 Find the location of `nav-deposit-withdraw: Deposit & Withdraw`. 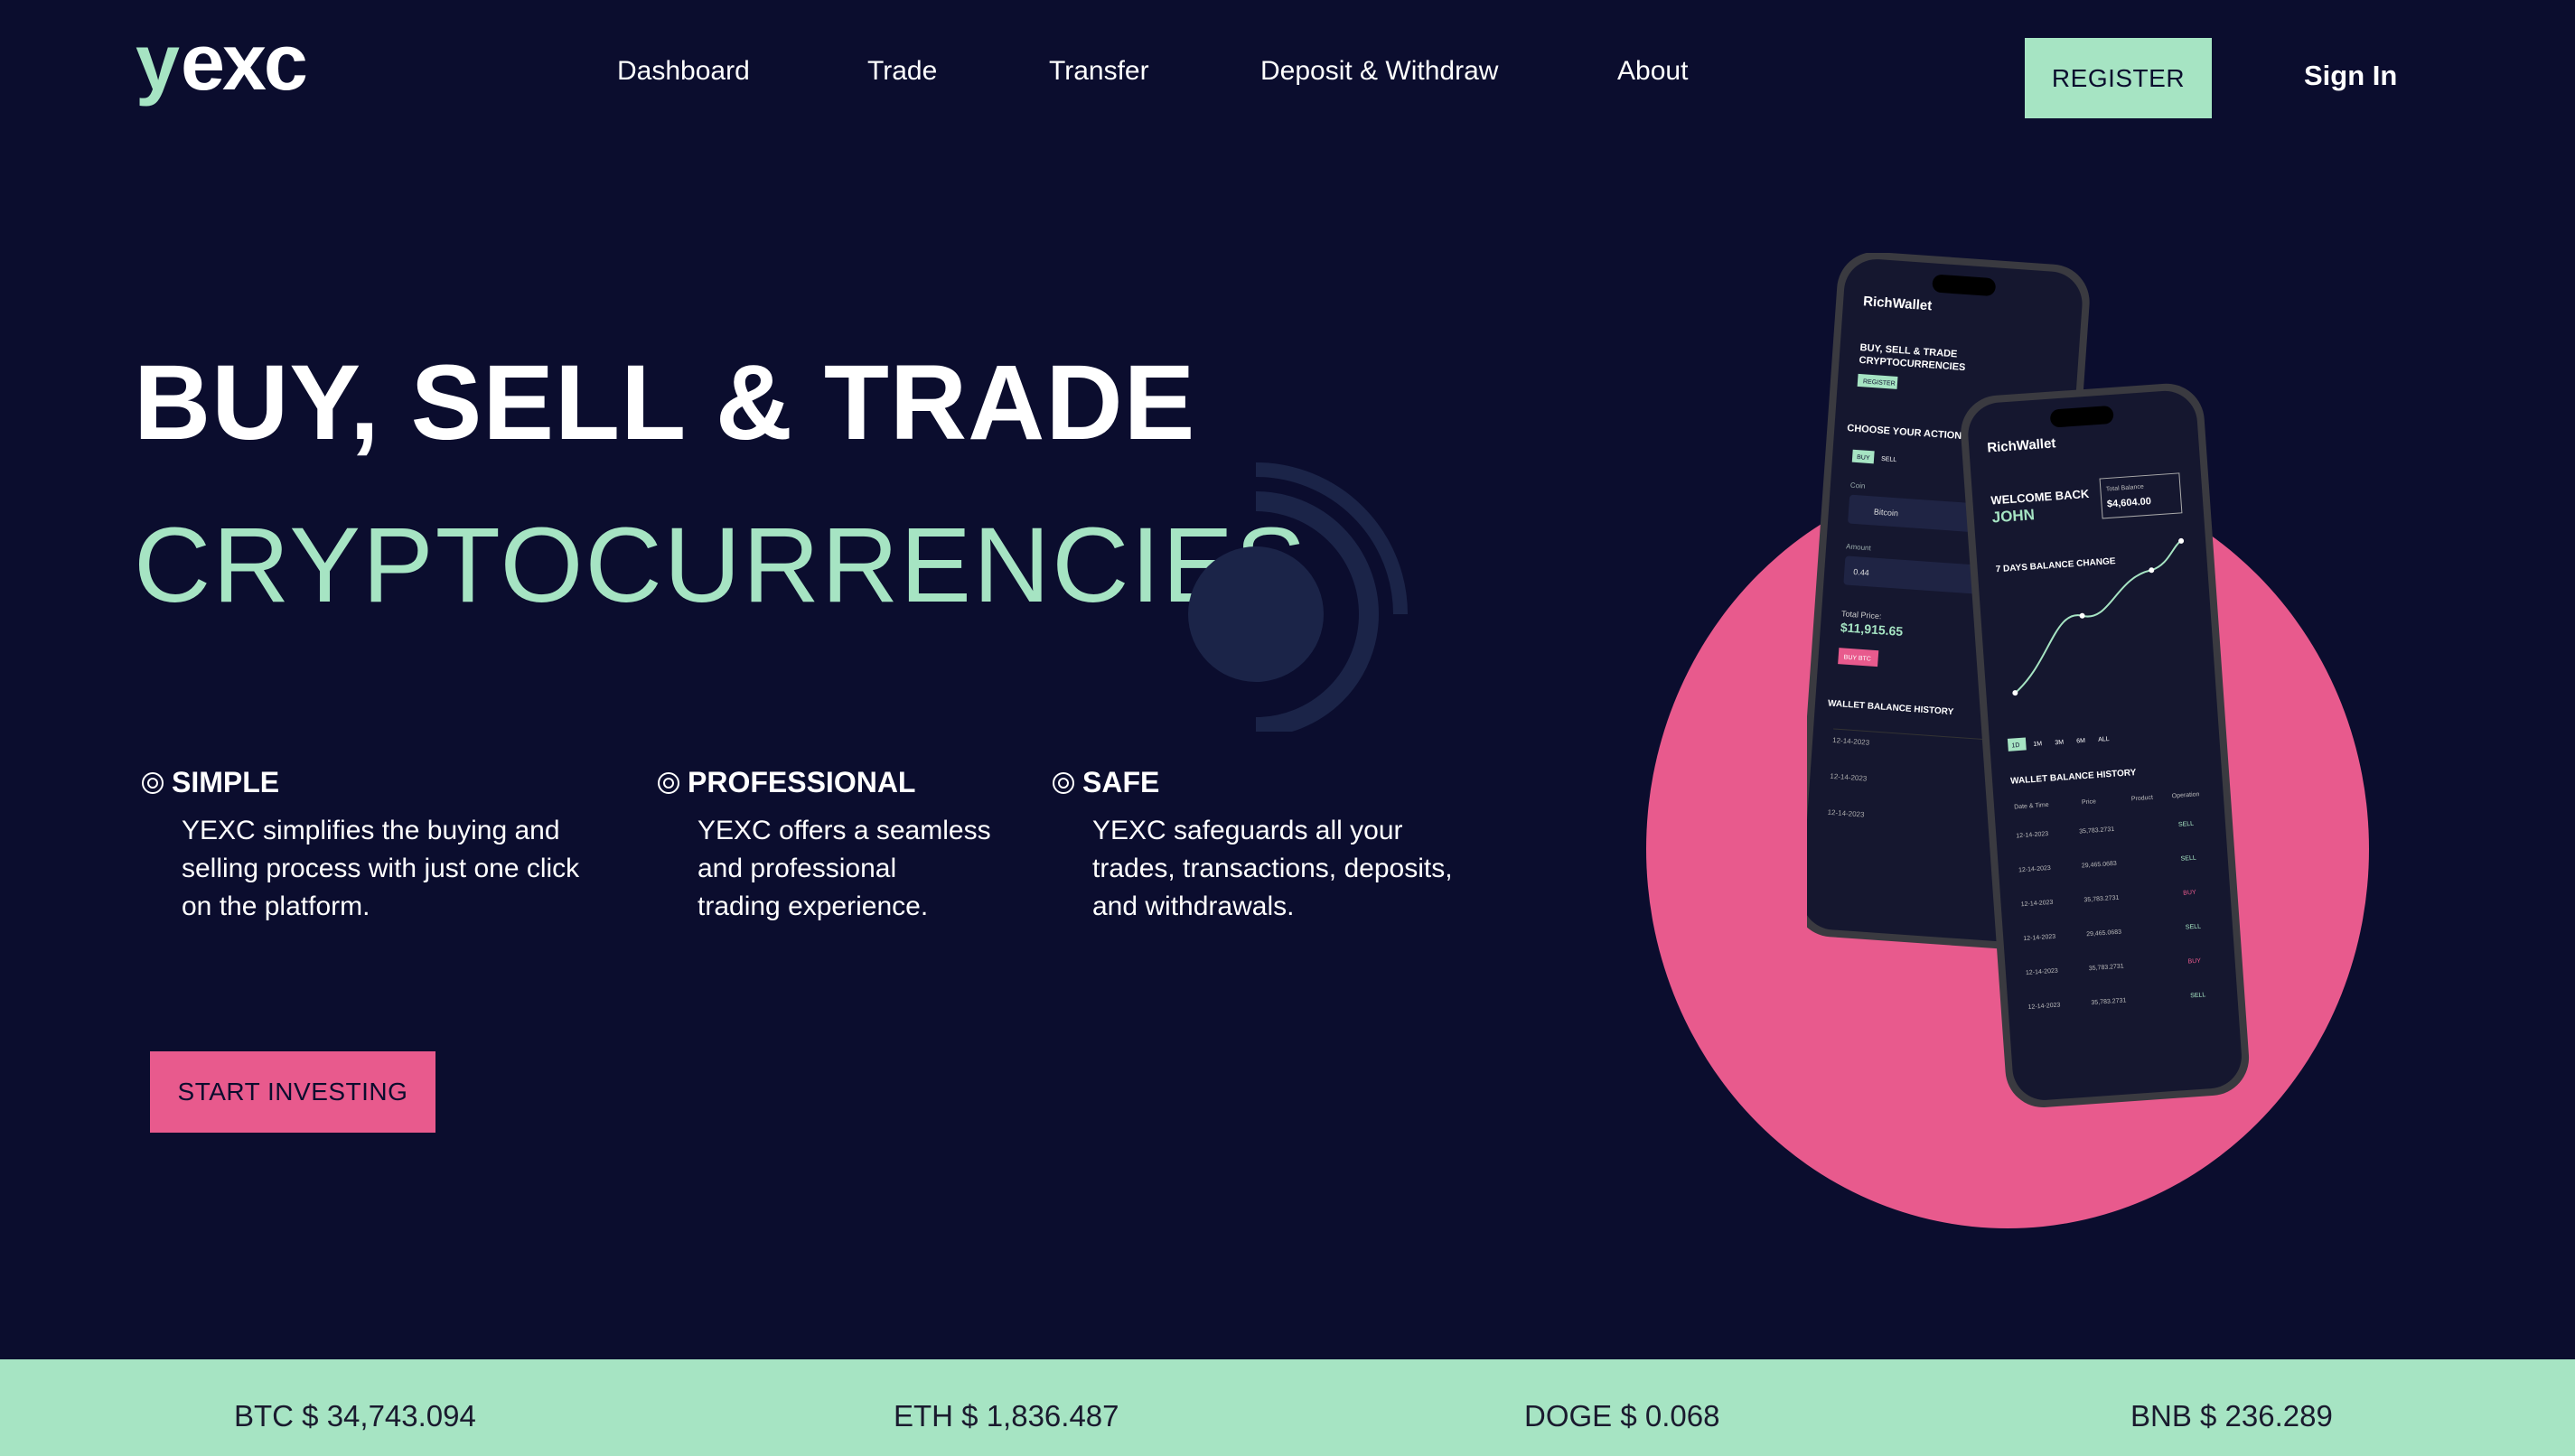

nav-deposit-withdraw: Deposit & Withdraw is located at coordinates (1379, 71).